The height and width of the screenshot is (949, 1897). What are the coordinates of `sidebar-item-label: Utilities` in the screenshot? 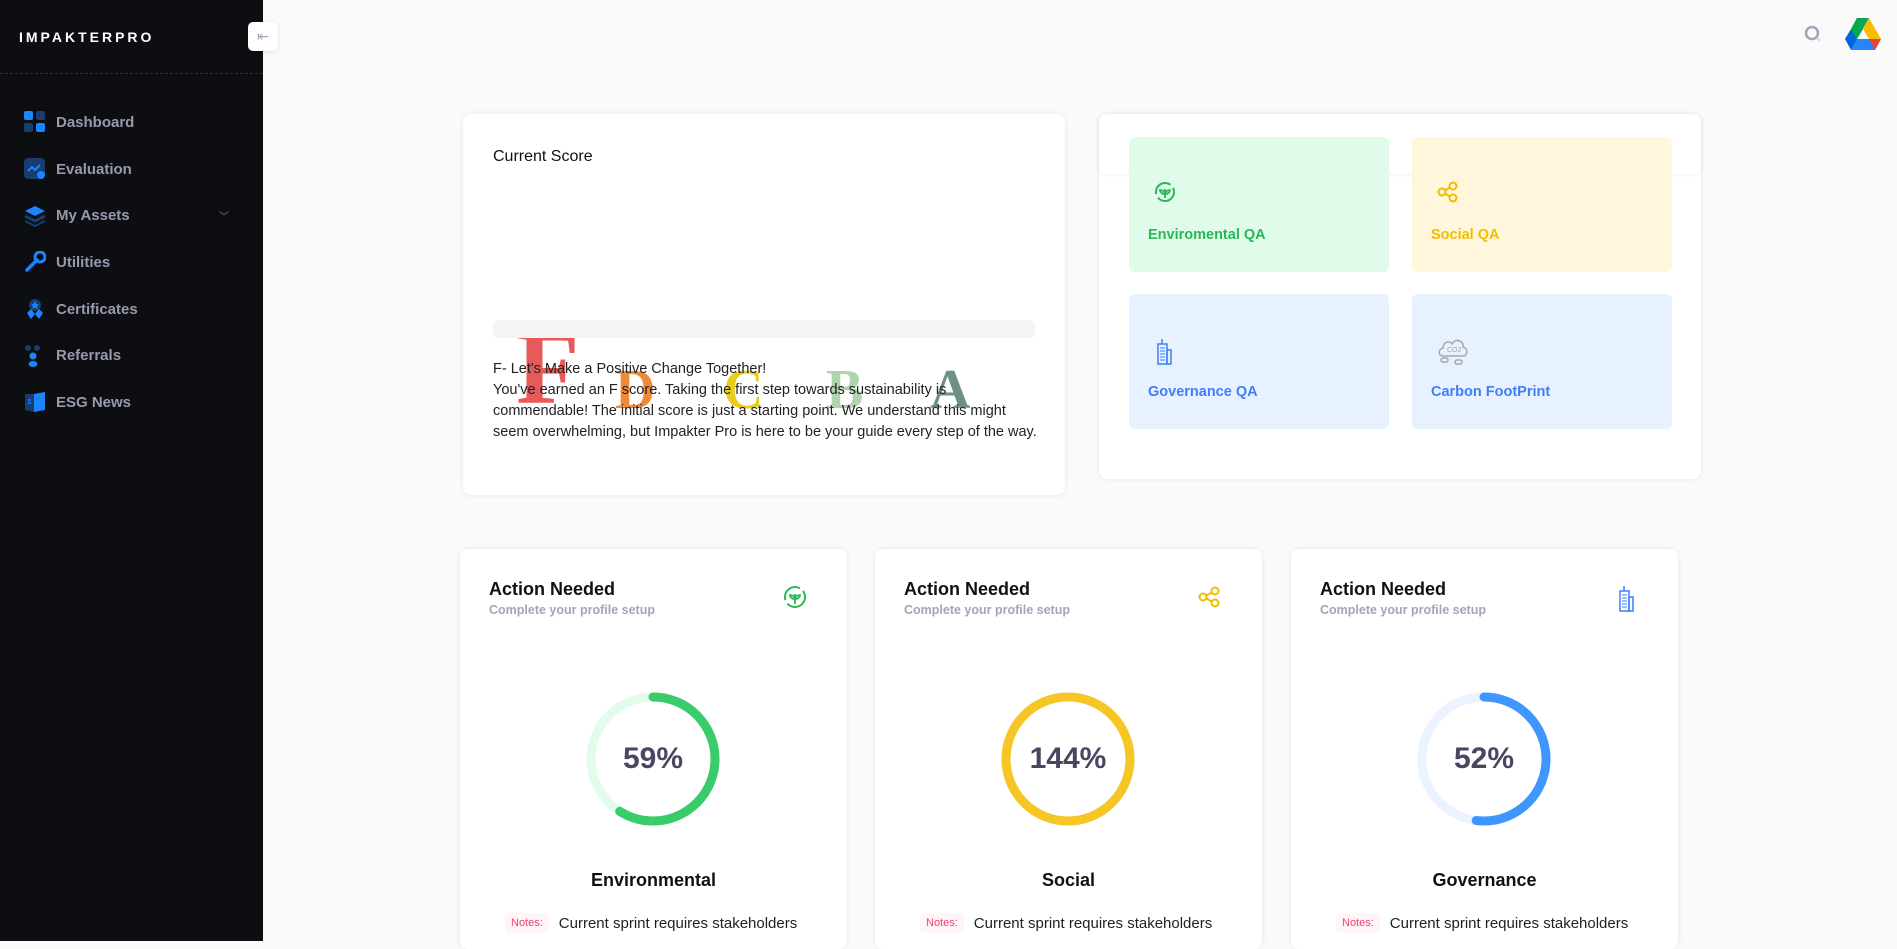 It's located at (83, 262).